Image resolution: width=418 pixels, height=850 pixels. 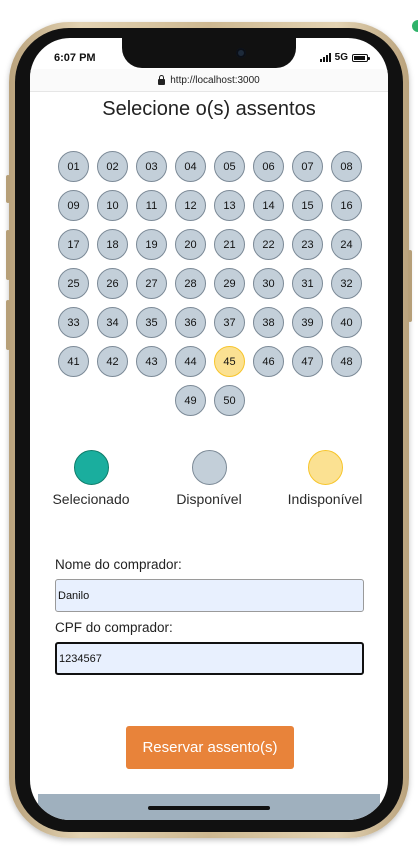 I want to click on seat-47: 47, so click(x=307, y=361).